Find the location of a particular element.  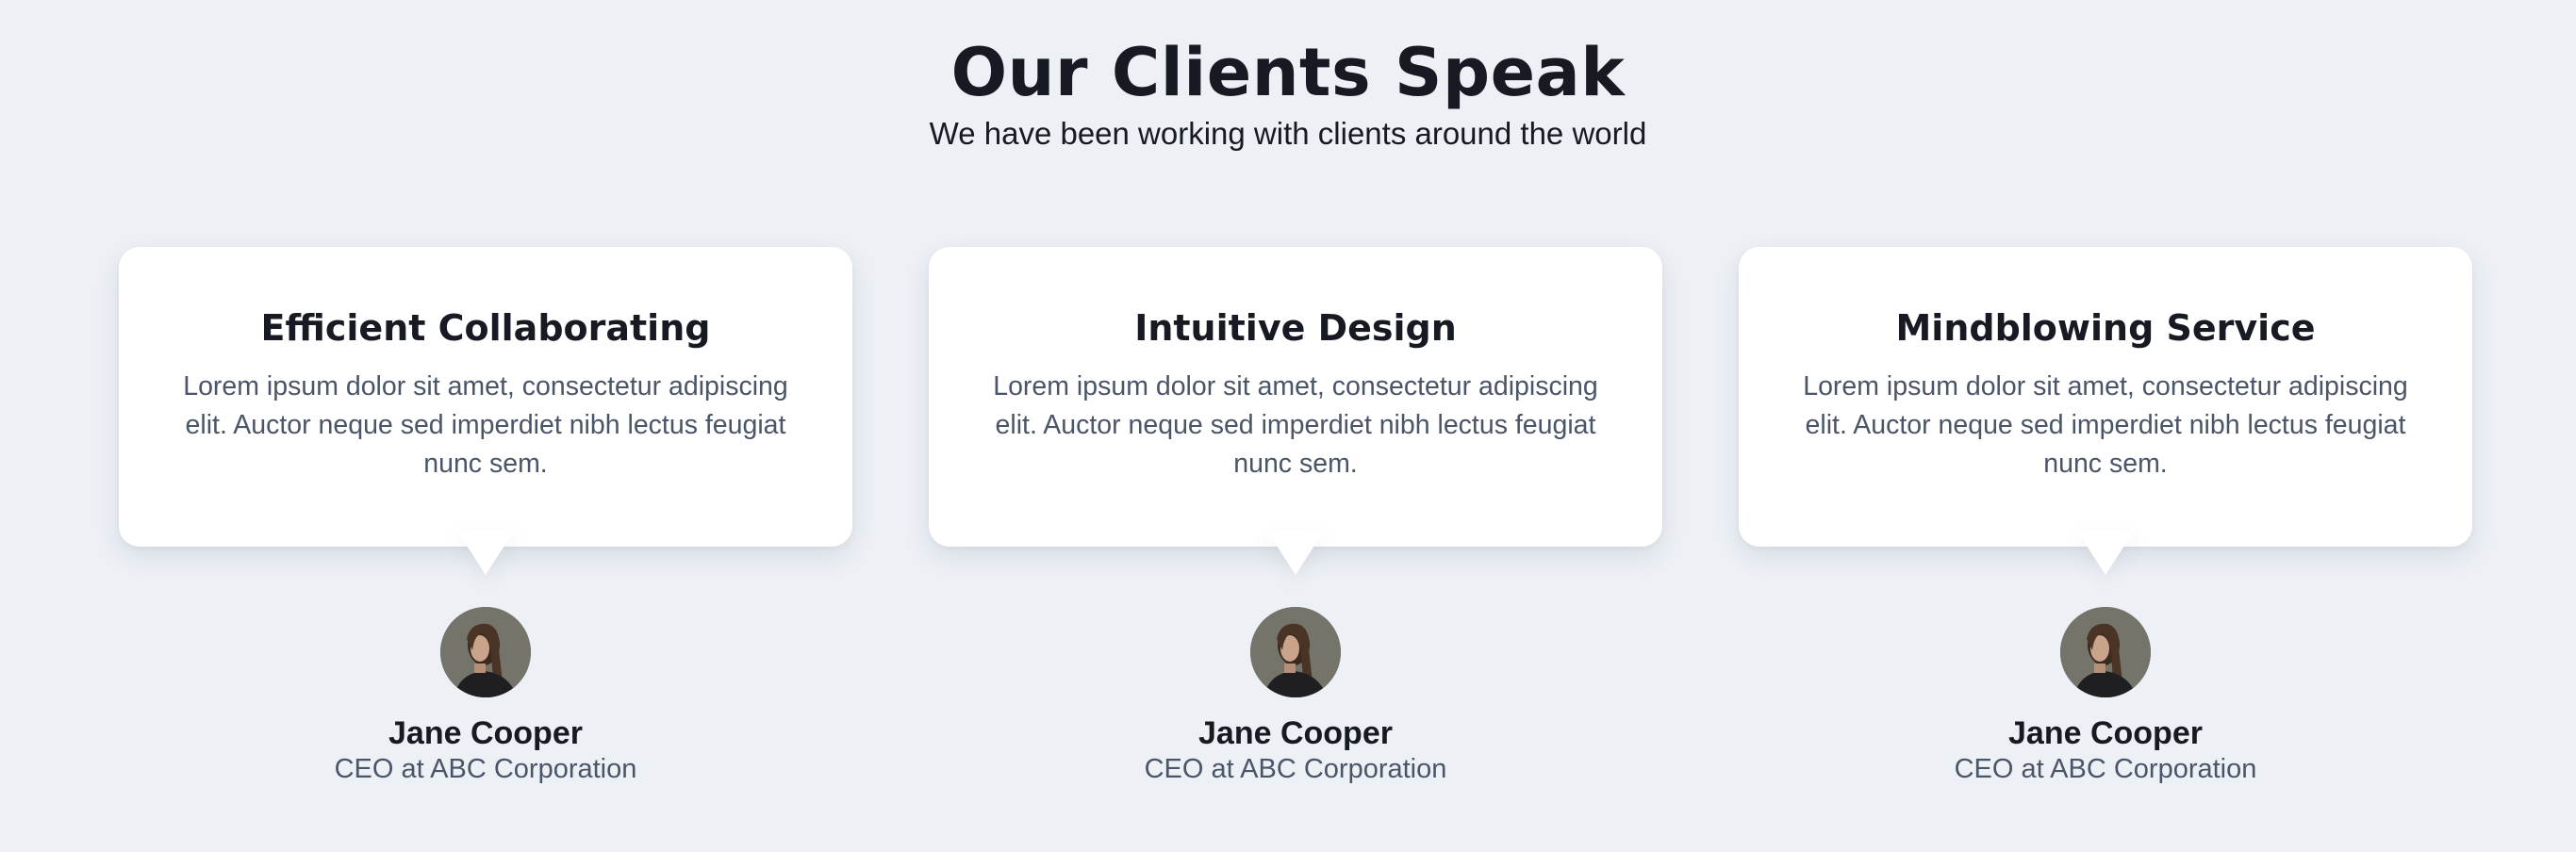

testimonial-heading: Intuitive Design is located at coordinates (1295, 328).